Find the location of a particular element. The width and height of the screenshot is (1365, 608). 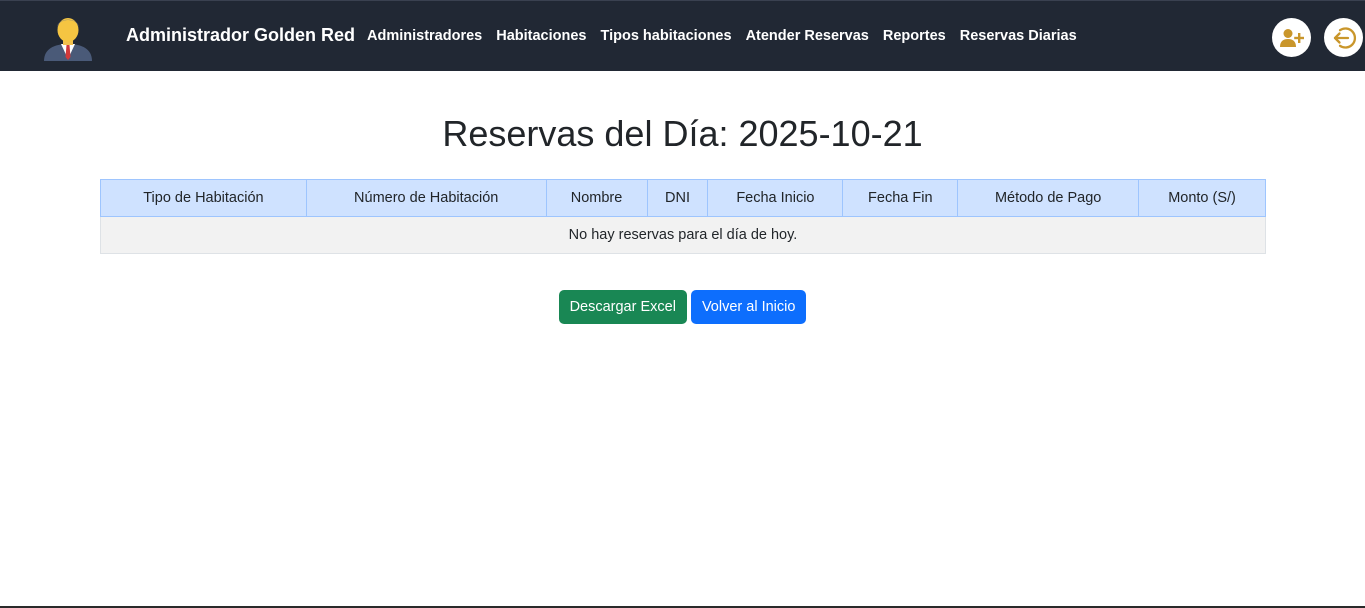

nav-link-reportes: Reportes is located at coordinates (914, 36).